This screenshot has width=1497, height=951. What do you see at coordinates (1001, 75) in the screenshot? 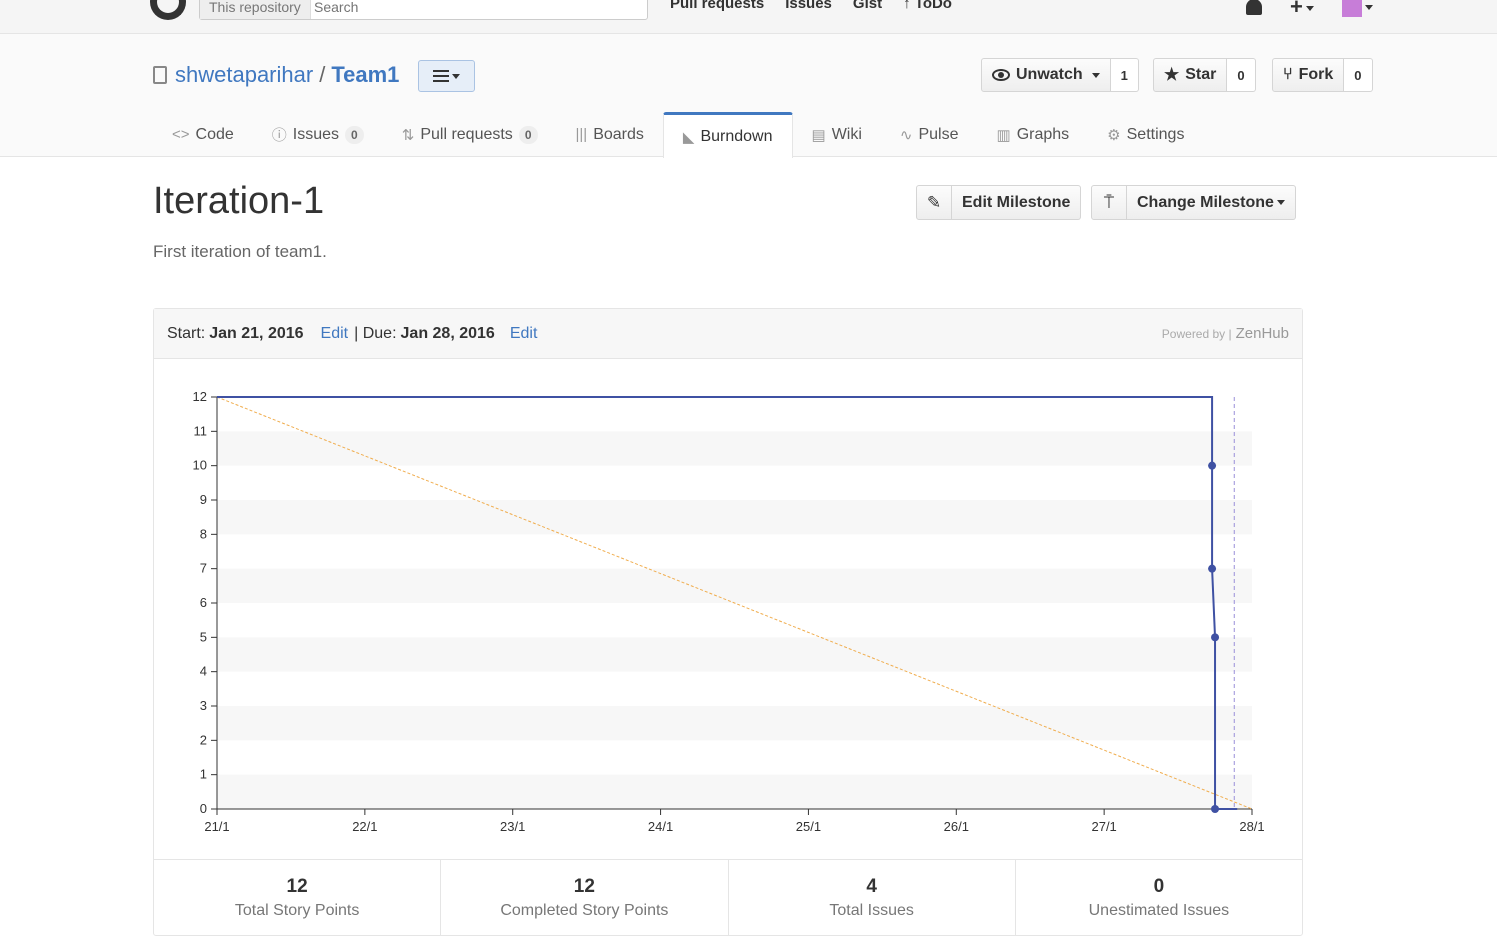
I see `eye-icon` at bounding box center [1001, 75].